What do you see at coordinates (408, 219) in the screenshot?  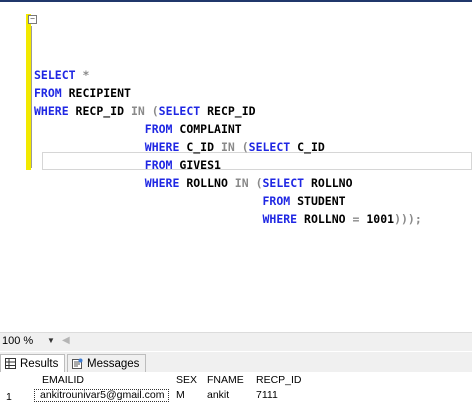 I see `code-token: )));` at bounding box center [408, 219].